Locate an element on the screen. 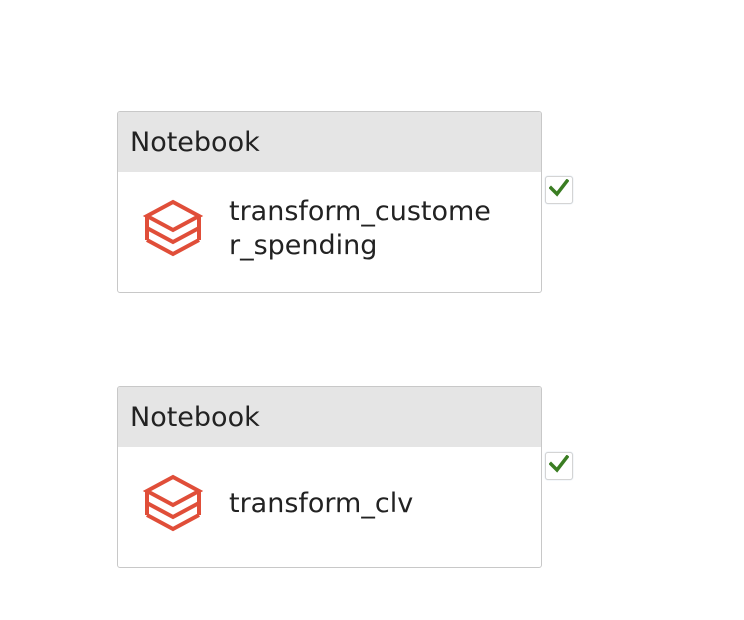 The image size is (744, 620). activity-body: transform_clv is located at coordinates (329, 507).